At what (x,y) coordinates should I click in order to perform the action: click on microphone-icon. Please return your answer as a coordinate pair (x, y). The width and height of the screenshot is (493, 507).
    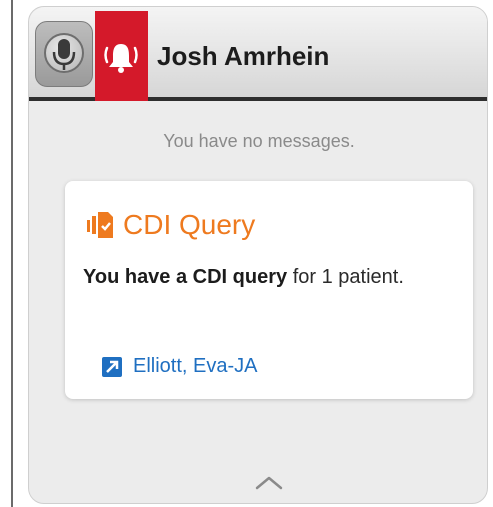
    Looking at the image, I should click on (64, 54).